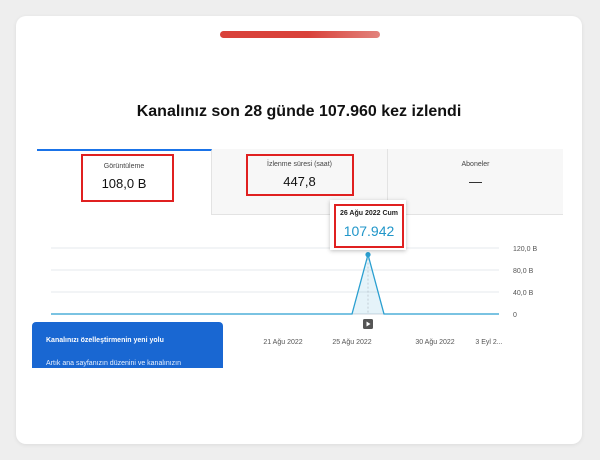 The image size is (600, 460). Describe the element at coordinates (475, 164) in the screenshot. I see `tab-subscribers-label: Aboneler` at that location.